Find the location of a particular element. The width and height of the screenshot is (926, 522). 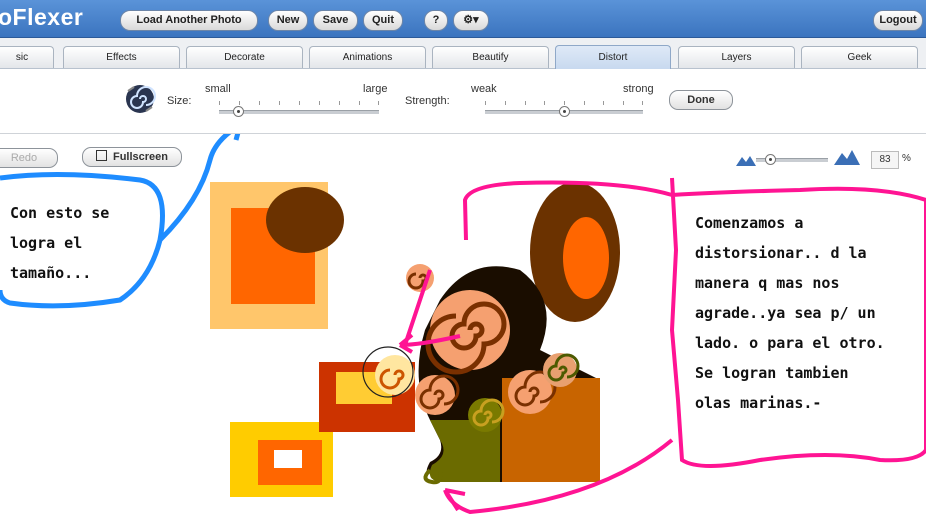

help-button: ? is located at coordinates (436, 20).